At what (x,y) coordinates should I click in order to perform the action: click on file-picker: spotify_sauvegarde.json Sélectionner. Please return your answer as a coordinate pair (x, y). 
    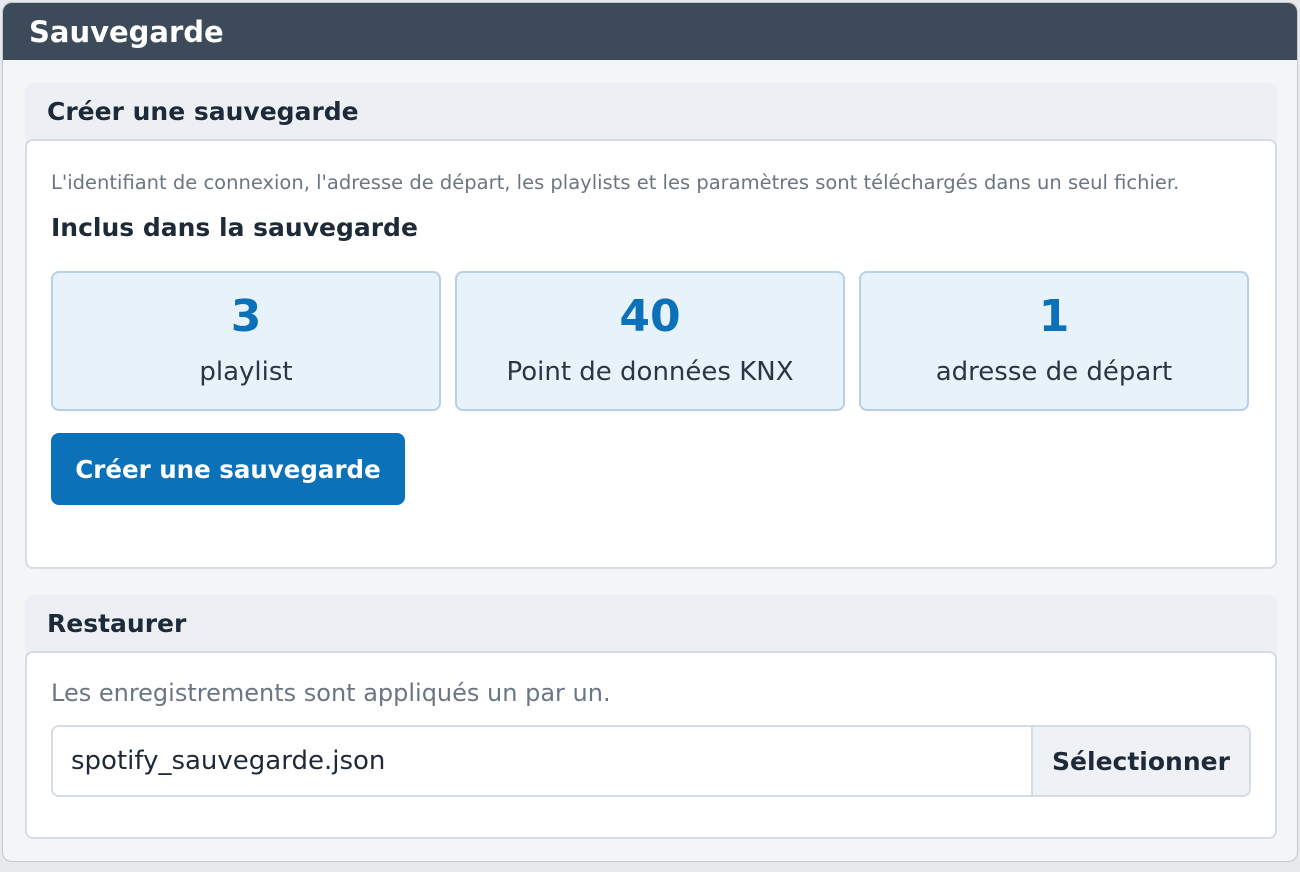
    Looking at the image, I should click on (651, 761).